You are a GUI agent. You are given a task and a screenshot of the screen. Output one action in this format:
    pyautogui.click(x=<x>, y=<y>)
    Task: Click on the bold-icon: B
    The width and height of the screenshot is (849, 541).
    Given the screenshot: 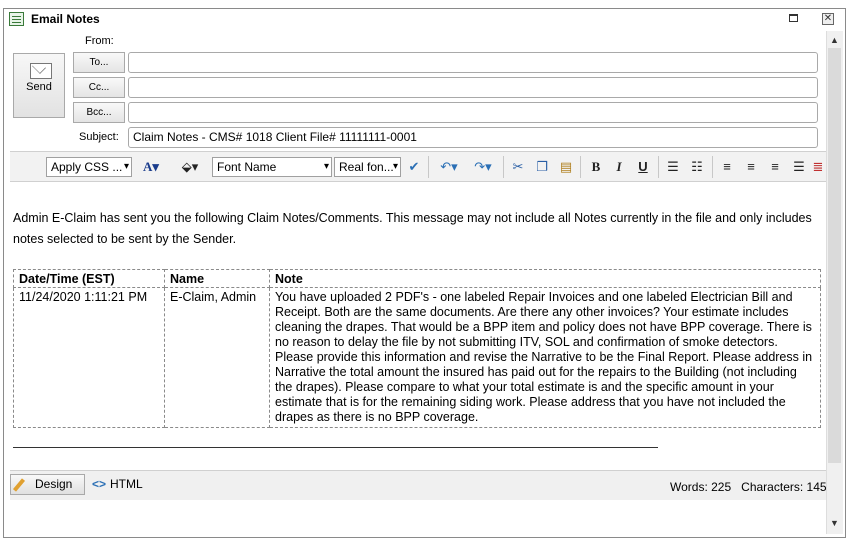 What is the action you would take?
    pyautogui.click(x=596, y=167)
    